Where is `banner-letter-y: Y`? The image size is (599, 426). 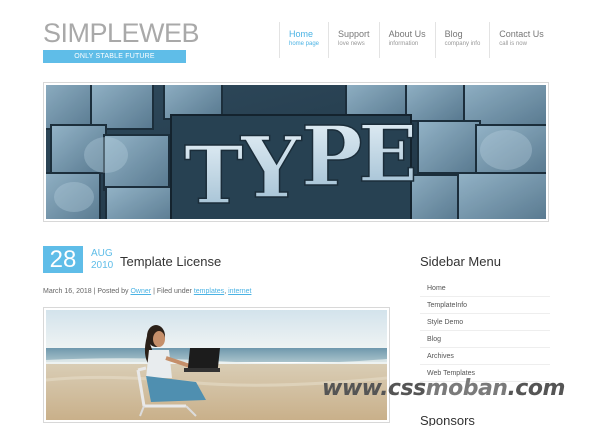
banner-letter-y: Y is located at coordinates (271, 167).